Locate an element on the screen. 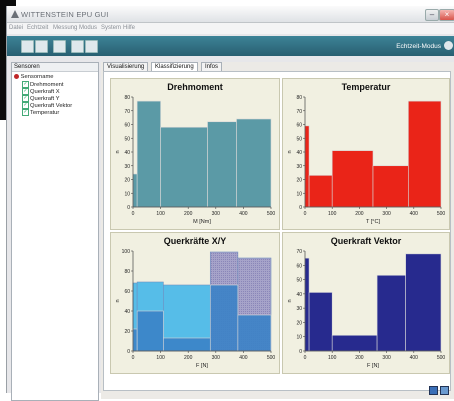 The image size is (454, 401). chart-querkraft-vektor: 0 10 20 30 40 50 60 70 0 100 200 300 400 500 F [N] n is located at coordinates (366, 309).